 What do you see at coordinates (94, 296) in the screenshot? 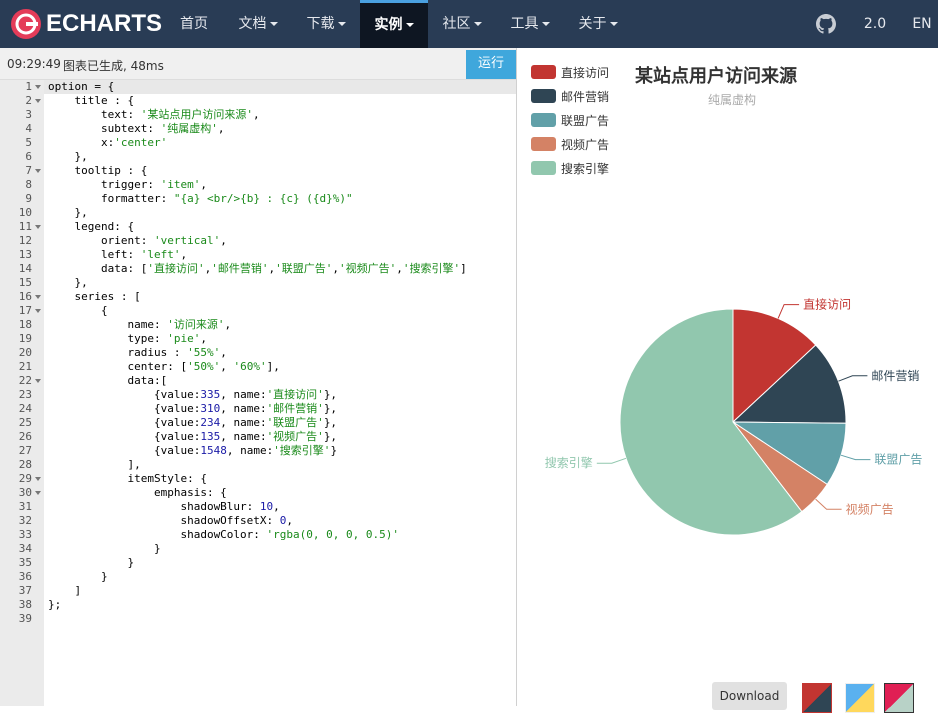
I see `code-line: series : [` at bounding box center [94, 296].